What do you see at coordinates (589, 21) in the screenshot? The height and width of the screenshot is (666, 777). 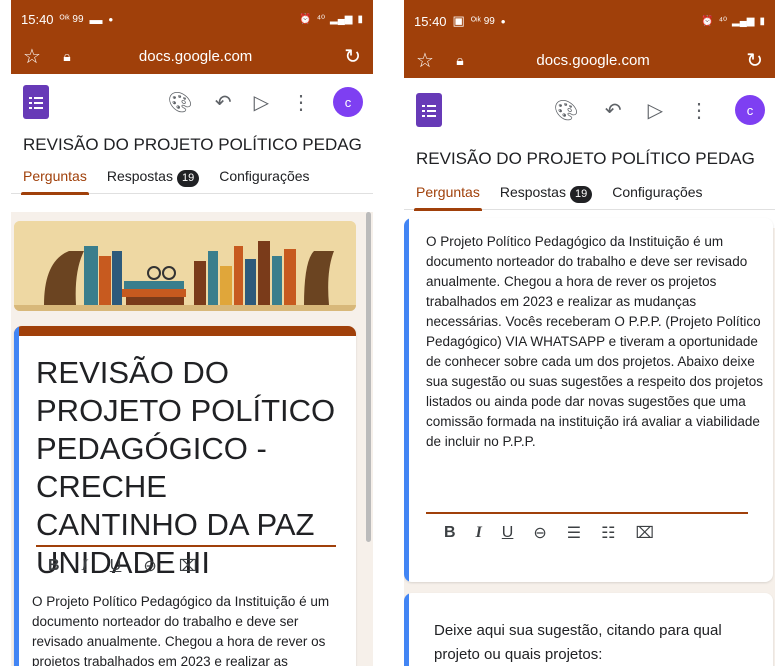 I see `status-bar: 15:40 ▣ ᴼᶦᵏ 99 • ⏰ ⁴⁰ ▂▄▆ ▮` at bounding box center [589, 21].